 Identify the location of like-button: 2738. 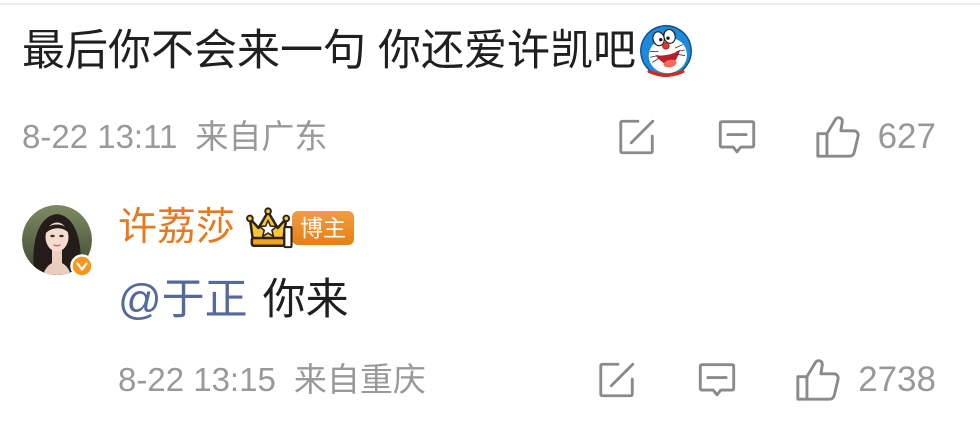
(865, 380).